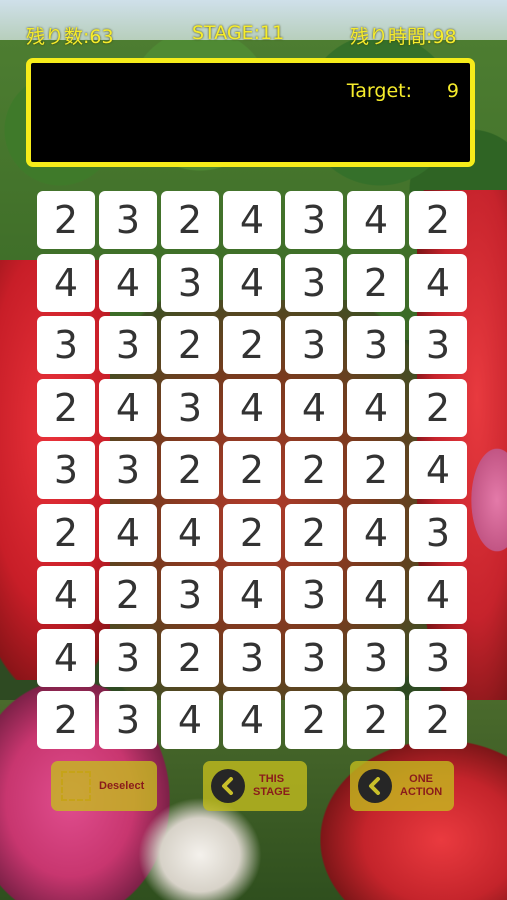 The image size is (507, 900). Describe the element at coordinates (403, 37) in the screenshot. I see `remaining-time: 残り時間:98` at that location.